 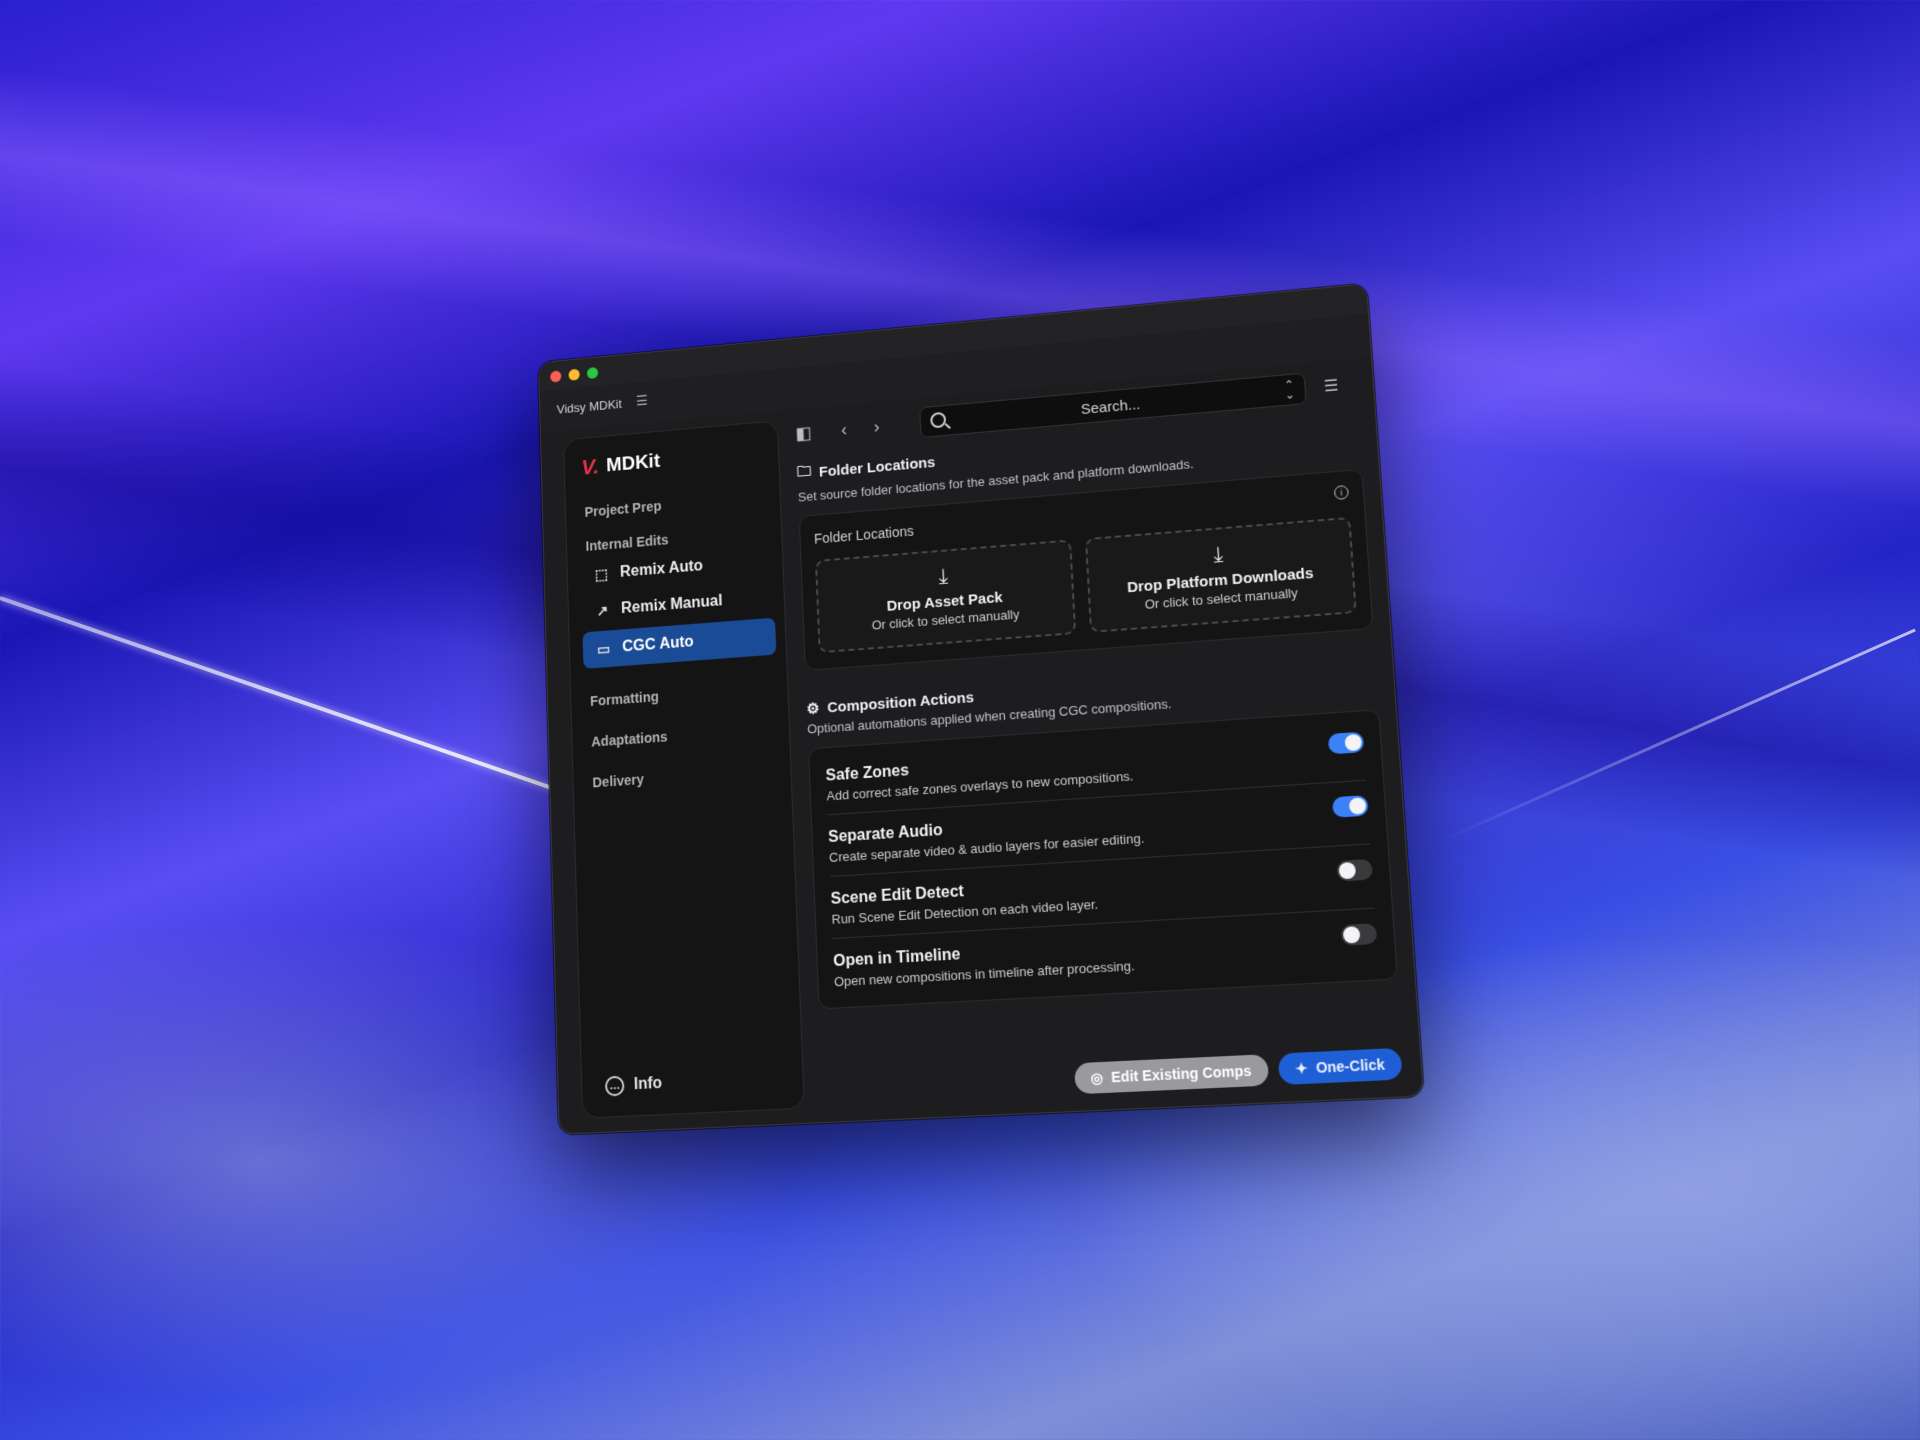 What do you see at coordinates (671, 604) in the screenshot?
I see `sidebar-item-label: Remix Manual` at bounding box center [671, 604].